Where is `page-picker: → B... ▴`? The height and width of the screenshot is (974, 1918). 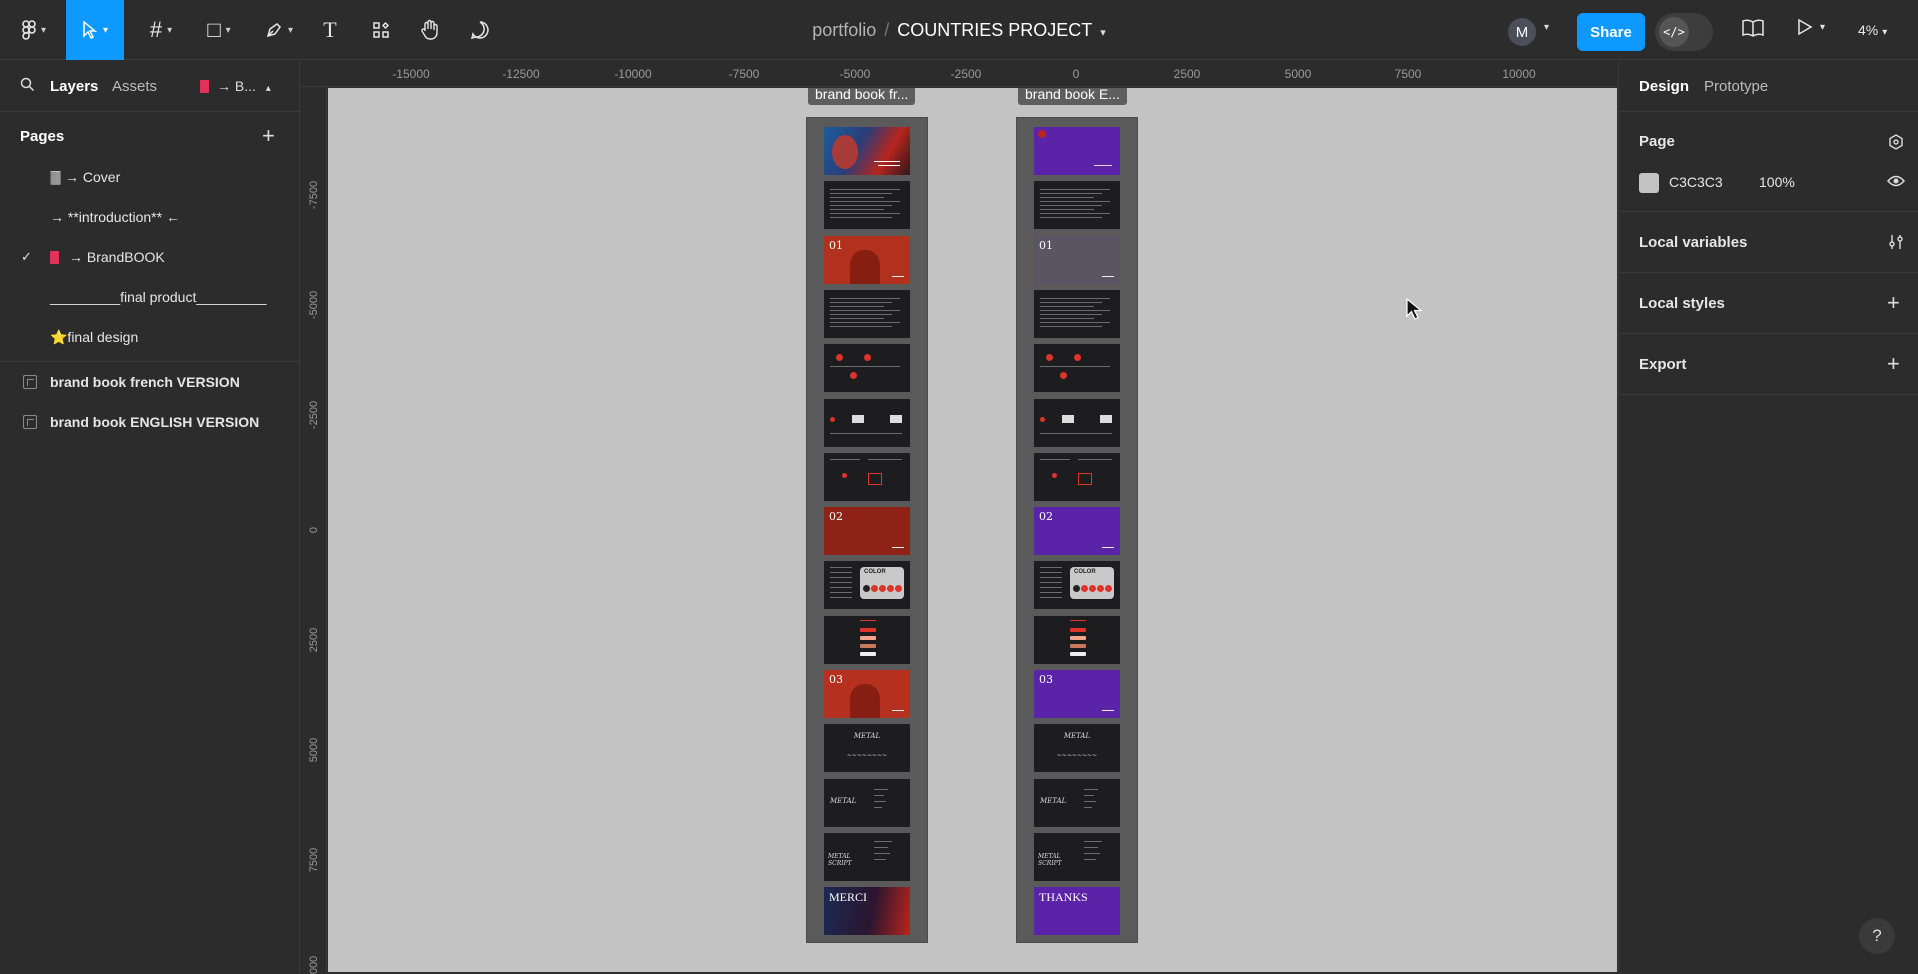 page-picker: → B... ▴ is located at coordinates (235, 86).